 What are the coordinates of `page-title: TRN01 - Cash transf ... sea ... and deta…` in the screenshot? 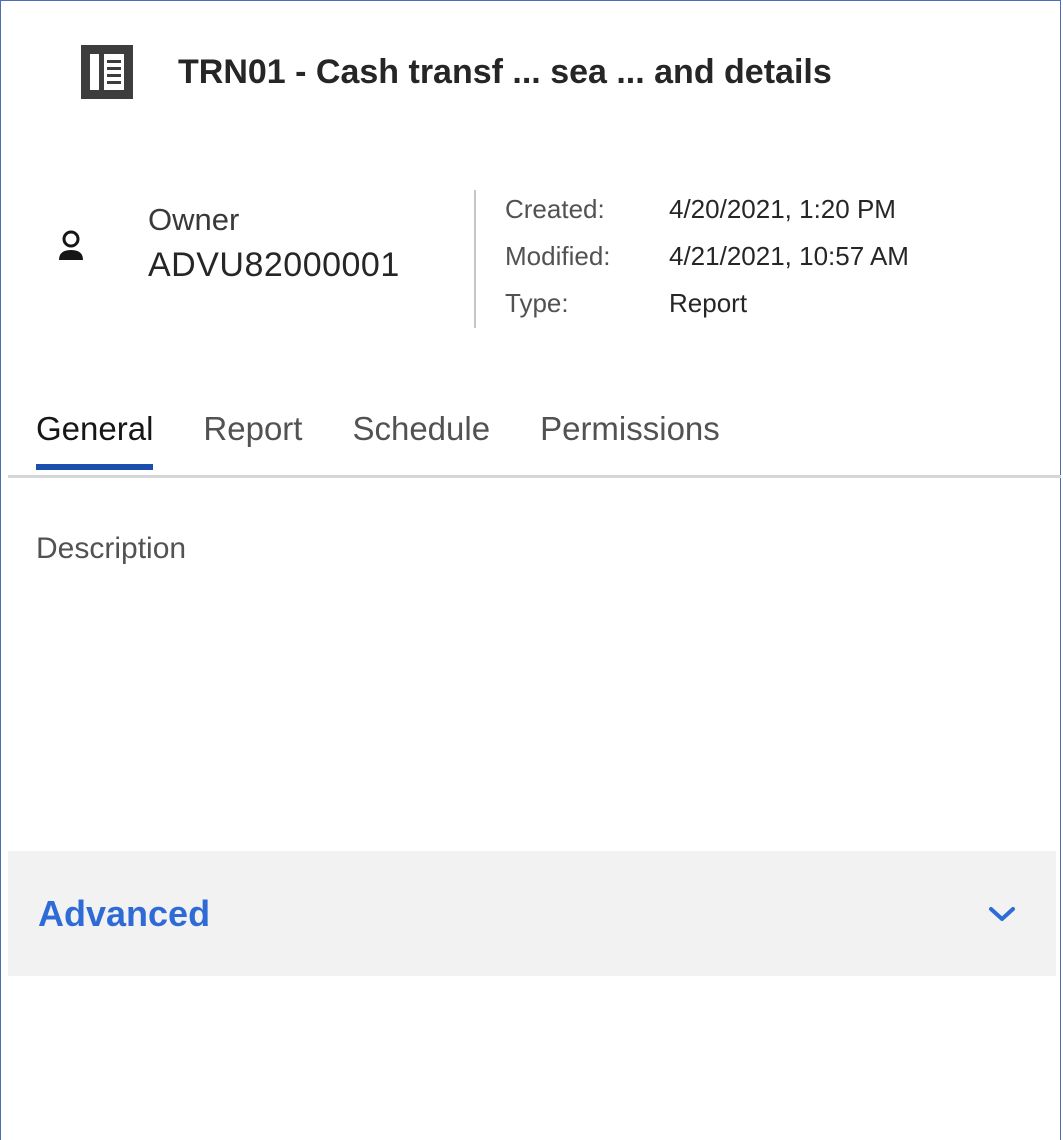 It's located at (505, 71).